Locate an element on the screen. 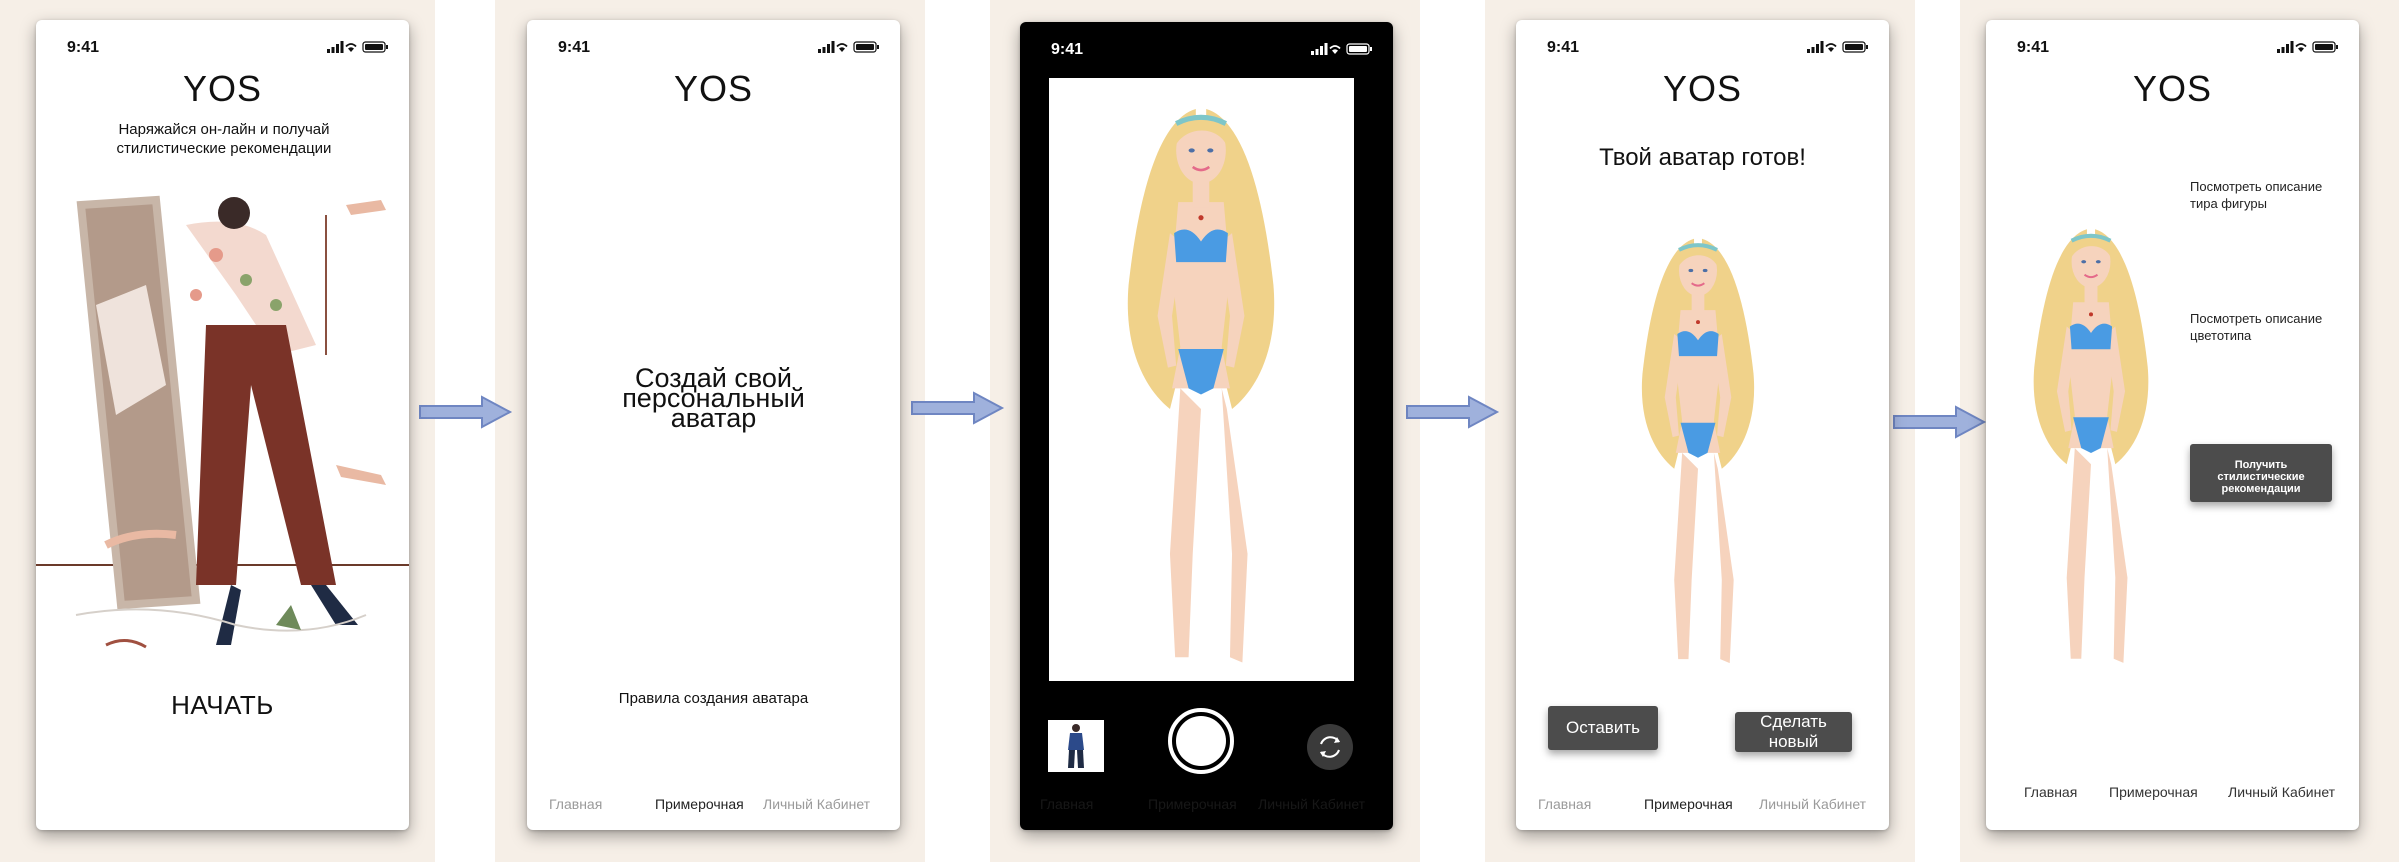  fashion-illustration is located at coordinates (222, 422).